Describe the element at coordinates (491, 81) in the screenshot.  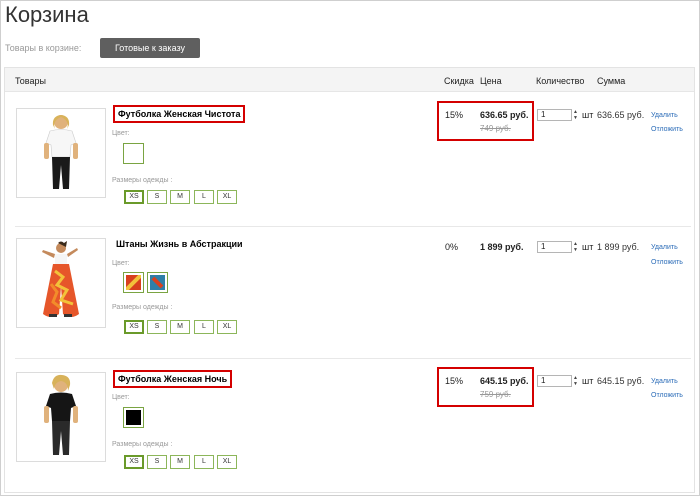
I see `header-price: Цена` at that location.